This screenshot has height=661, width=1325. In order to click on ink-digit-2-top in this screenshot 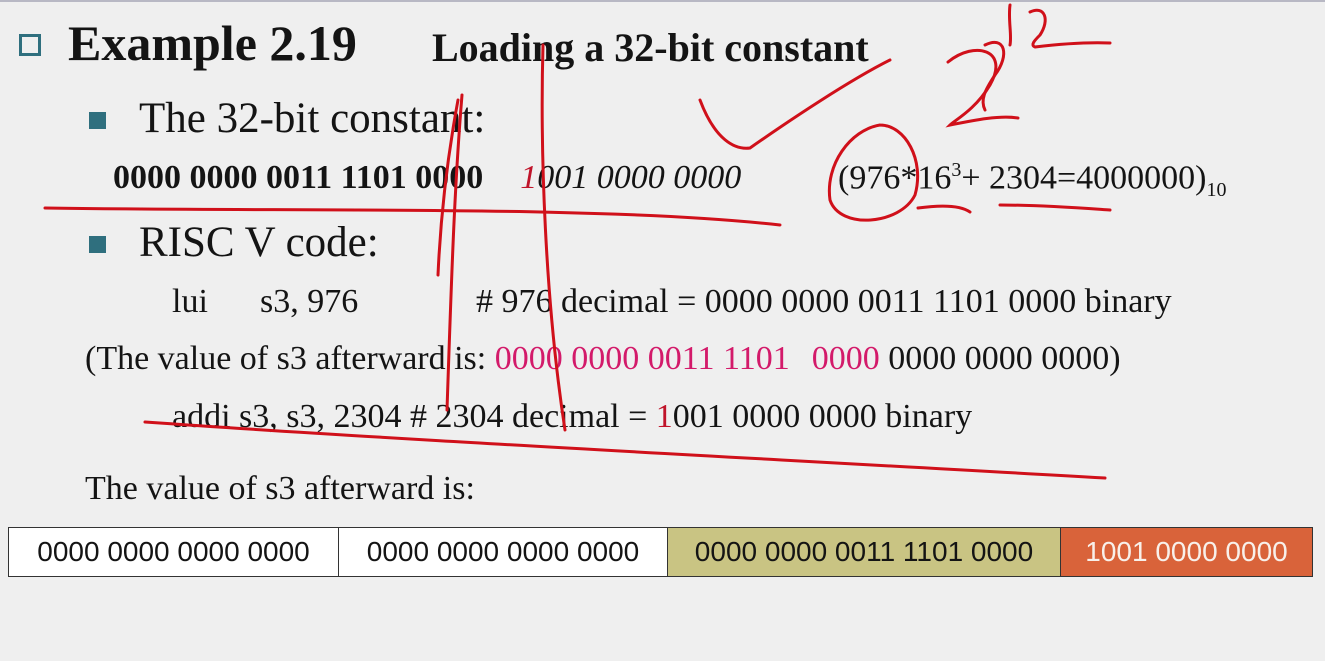, I will do `click(1070, 28)`.